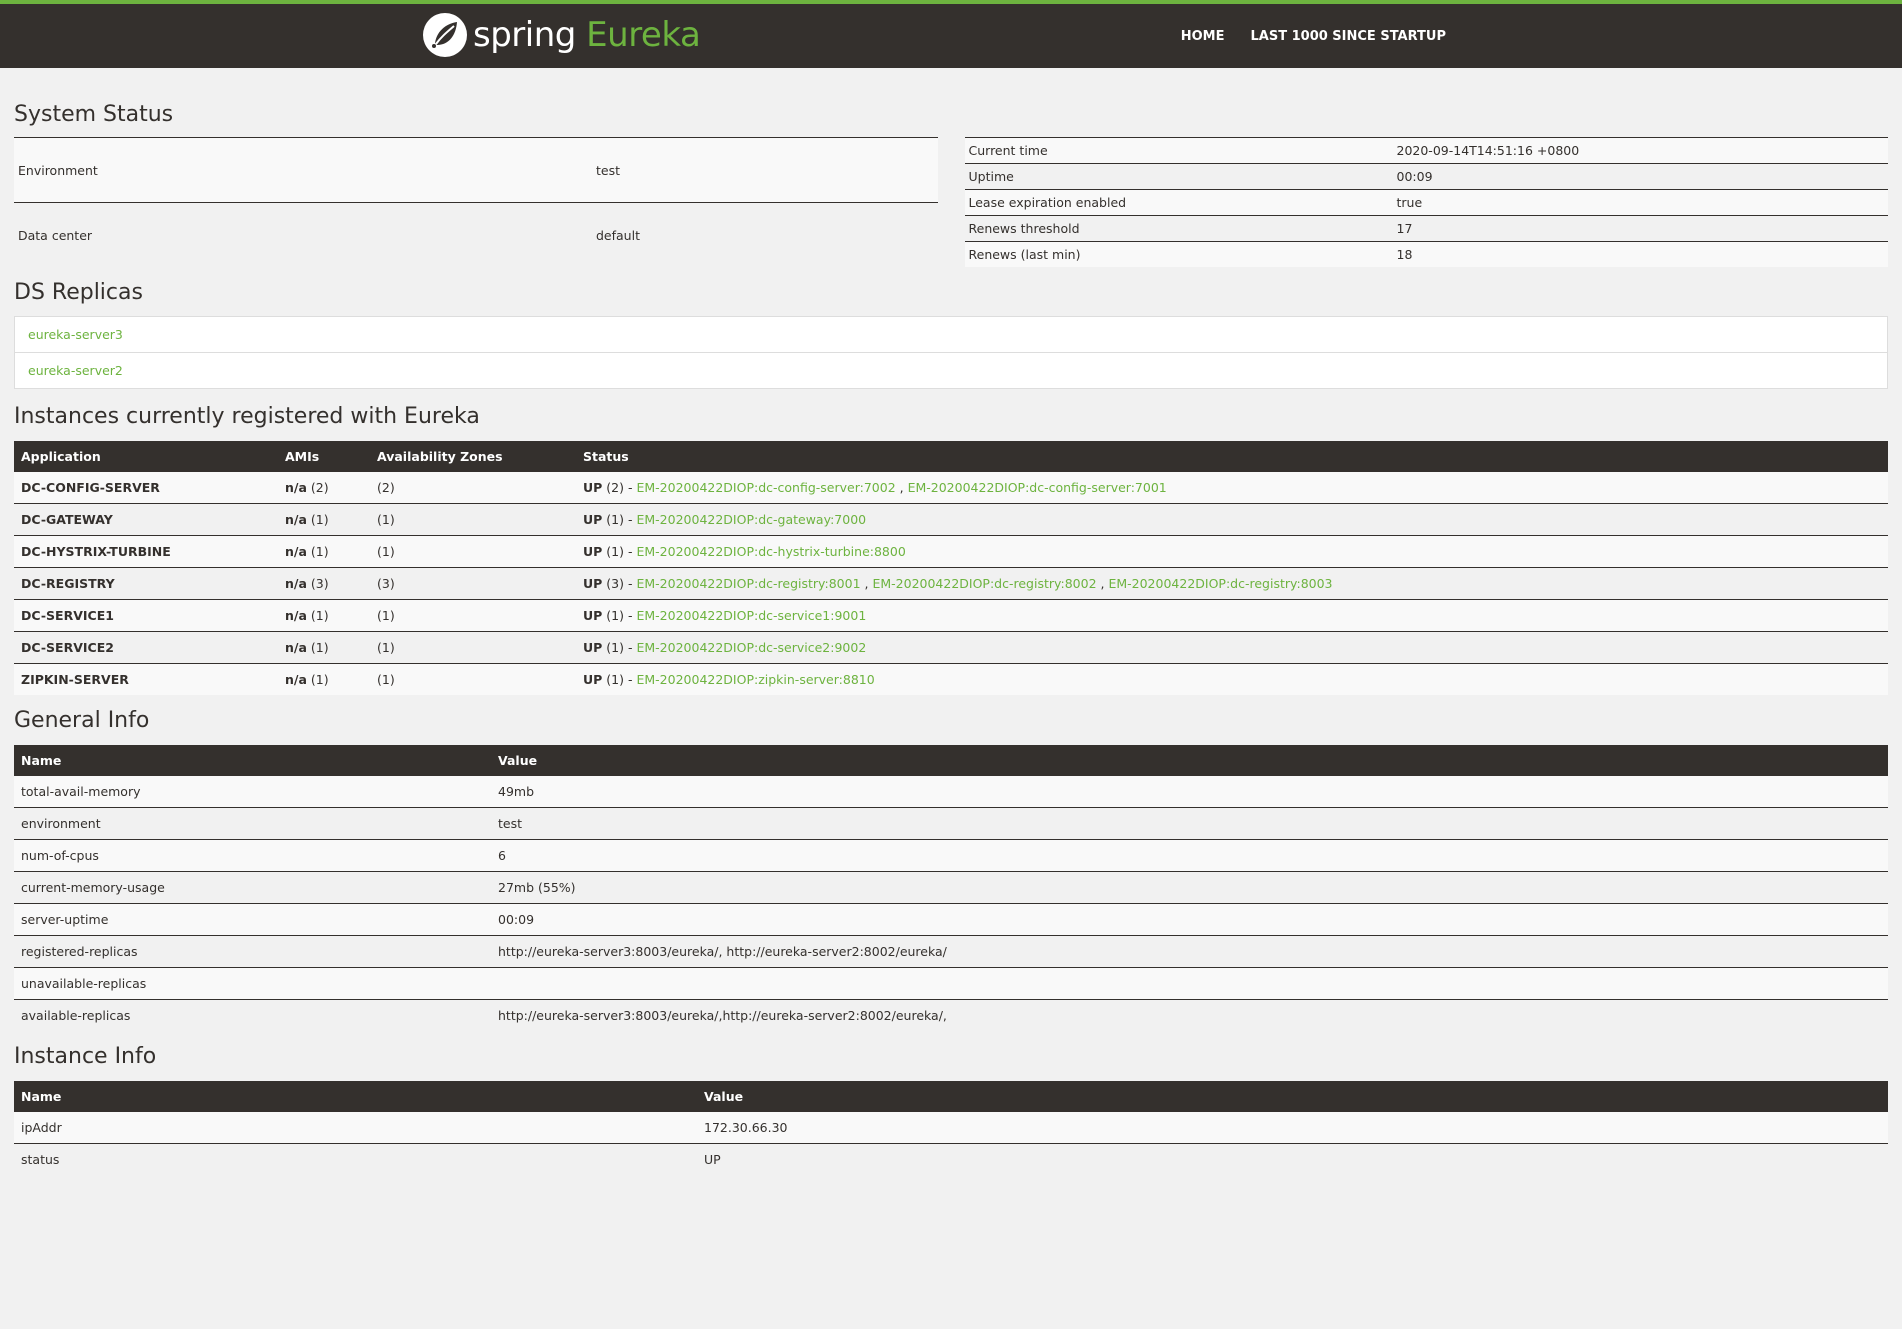 The height and width of the screenshot is (1329, 1902). I want to click on status-value: 18, so click(1640, 254).